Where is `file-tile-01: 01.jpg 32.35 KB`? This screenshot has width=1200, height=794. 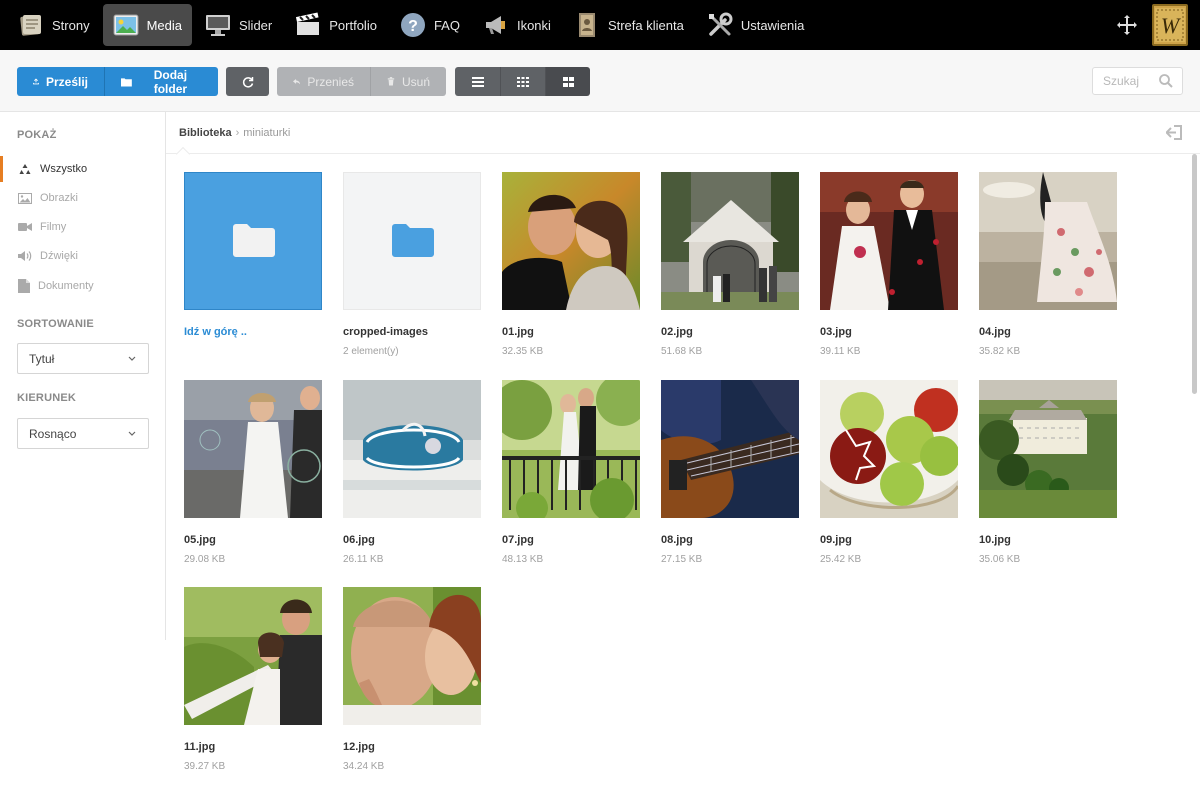 file-tile-01: 01.jpg 32.35 KB is located at coordinates (571, 264).